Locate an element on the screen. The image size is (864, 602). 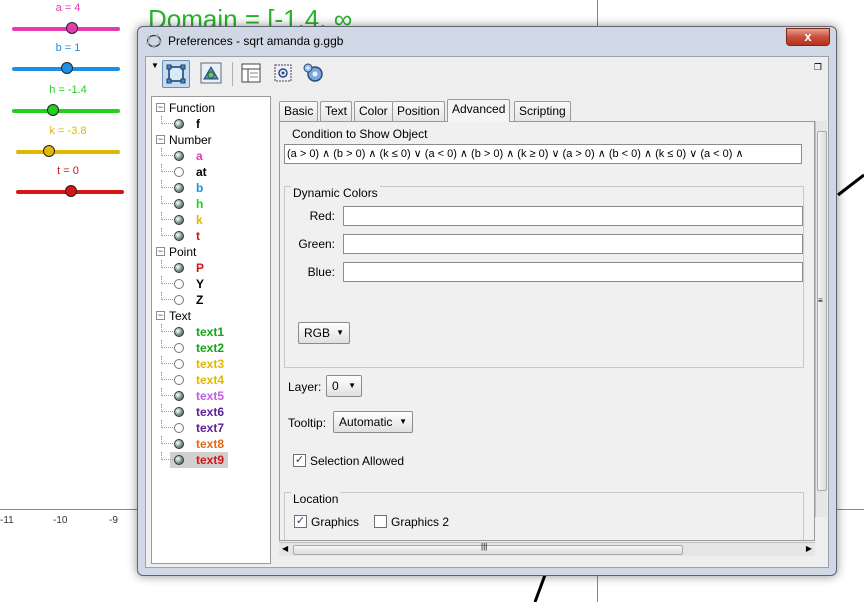
tab-advanced: Advanced is located at coordinates (479, 110).